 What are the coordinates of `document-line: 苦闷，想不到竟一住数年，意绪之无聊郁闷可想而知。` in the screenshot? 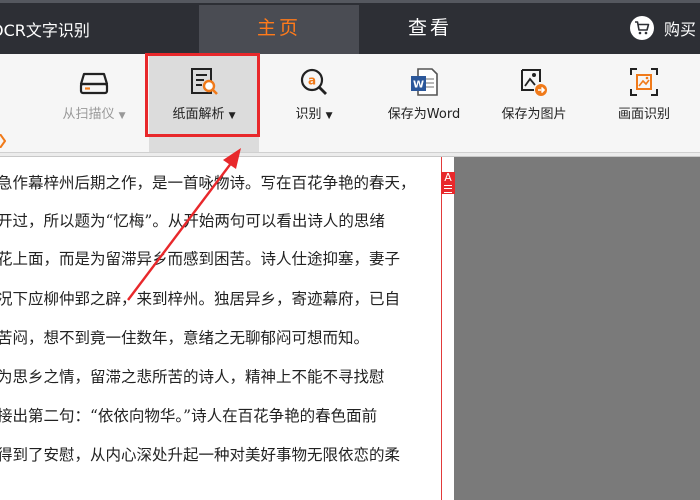 It's located at (185, 338).